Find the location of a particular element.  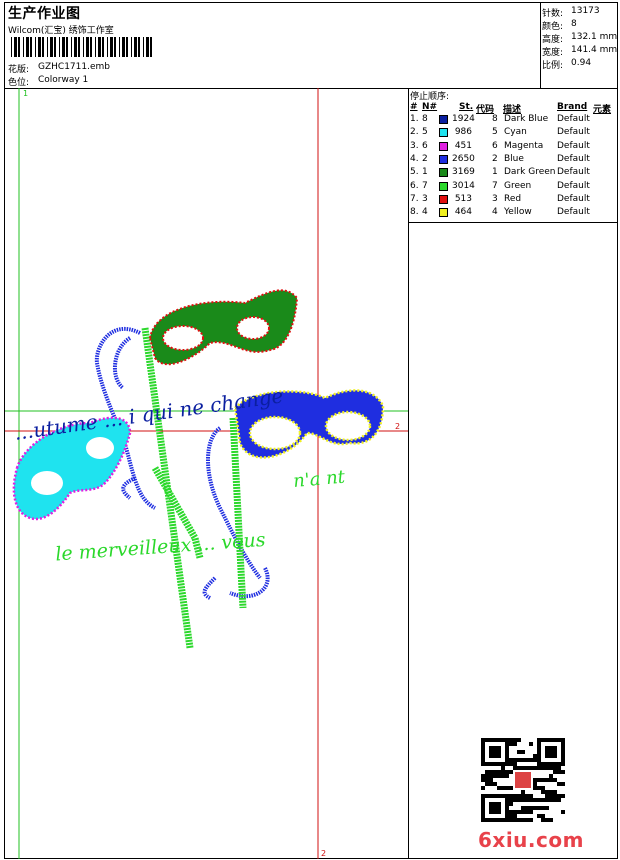

row-n: 1 is located at coordinates (425, 172).